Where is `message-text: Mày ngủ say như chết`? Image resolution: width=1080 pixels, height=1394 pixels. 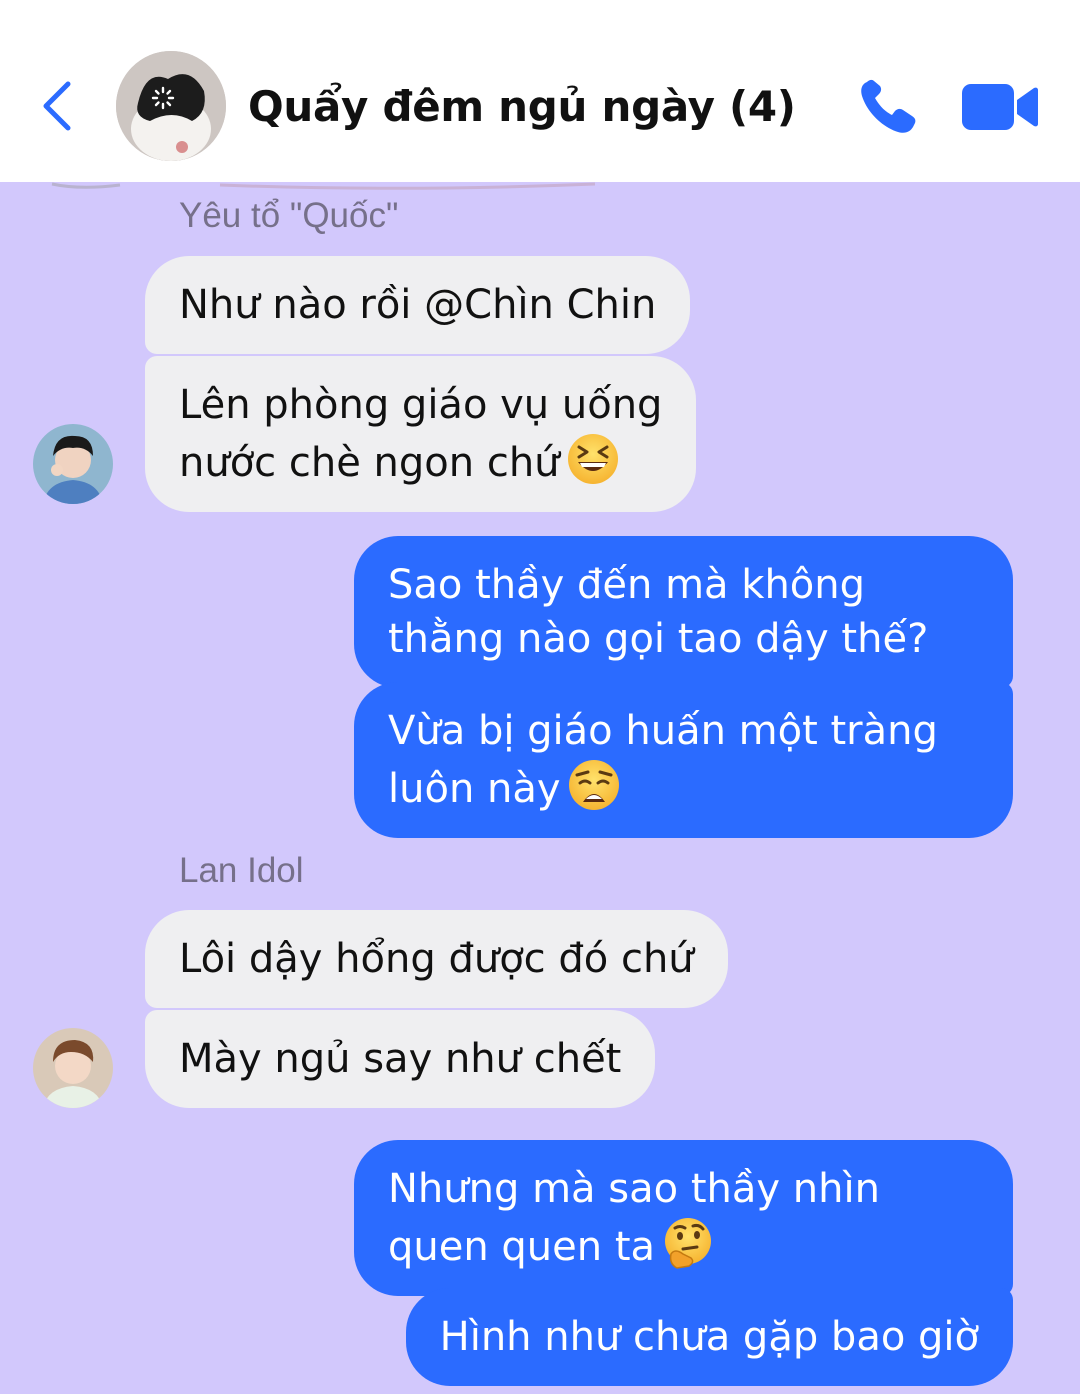
message-text: Mày ngủ say như chết is located at coordinates (400, 1059).